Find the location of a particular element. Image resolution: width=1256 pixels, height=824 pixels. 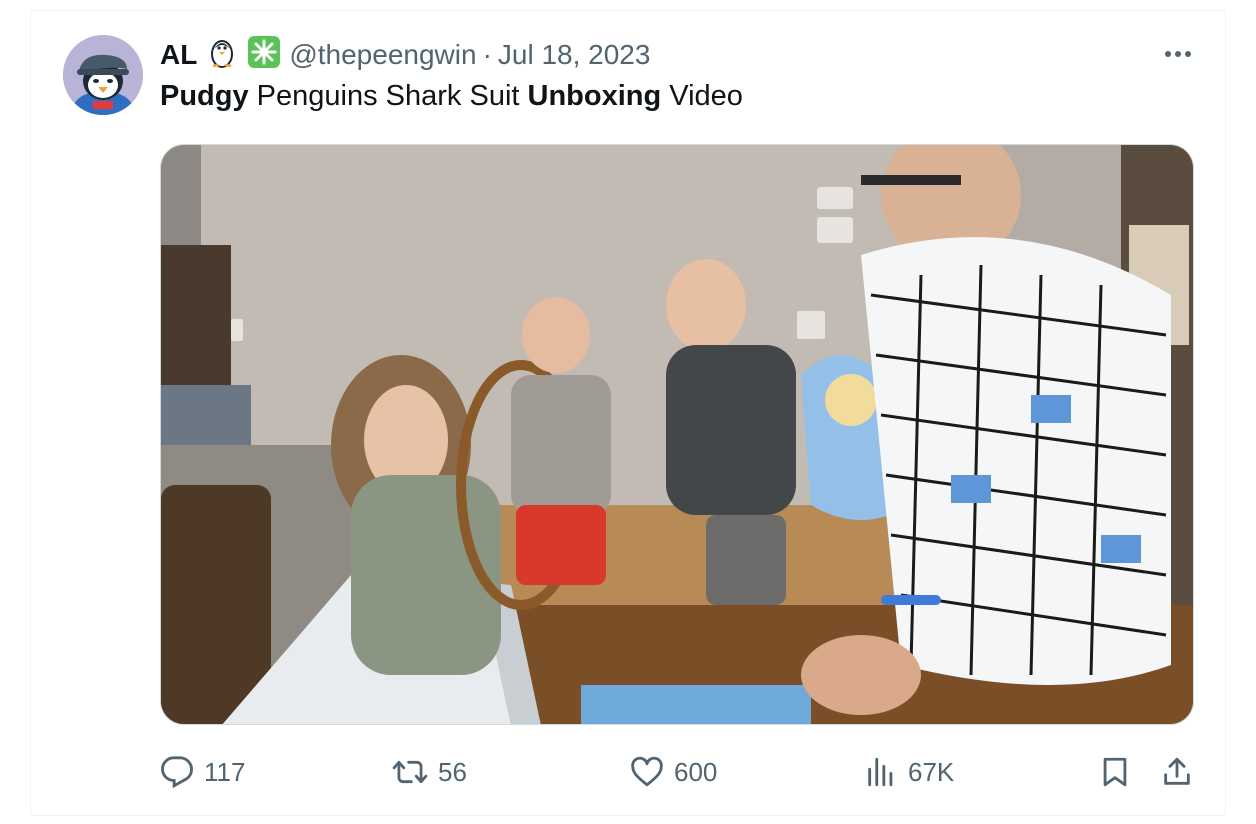

reply-button: 117 is located at coordinates (202, 772).